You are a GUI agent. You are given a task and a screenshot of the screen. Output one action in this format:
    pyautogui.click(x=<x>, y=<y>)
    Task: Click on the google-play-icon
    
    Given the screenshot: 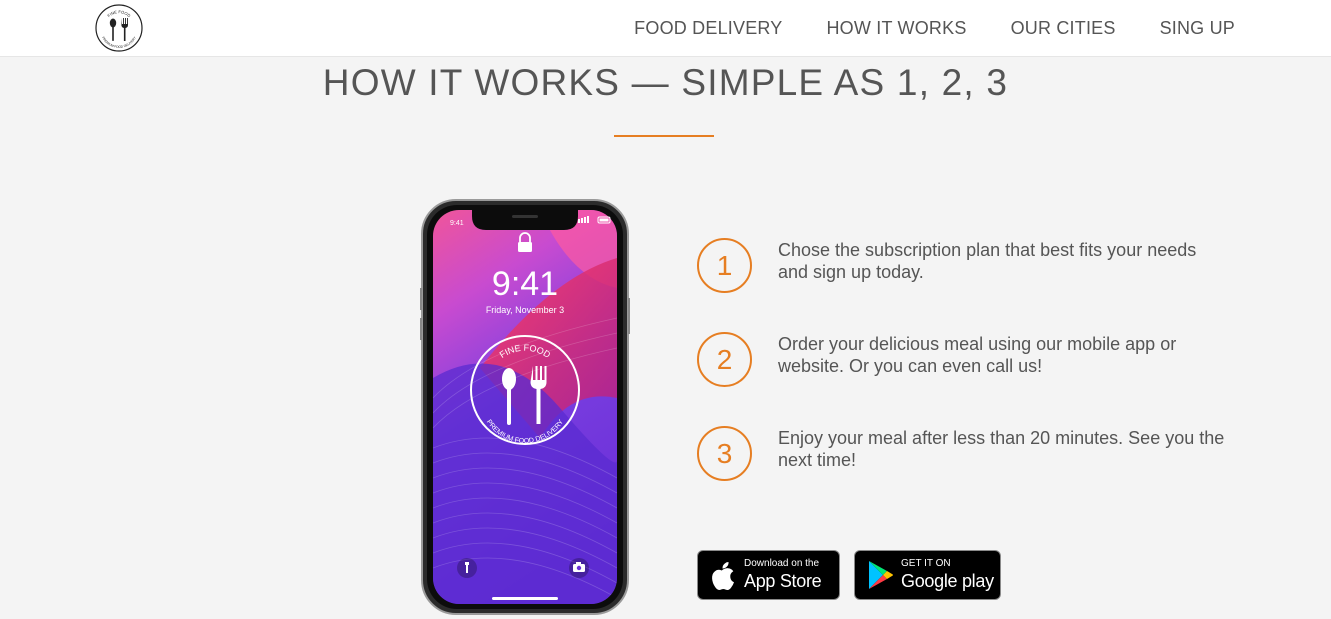 What is the action you would take?
    pyautogui.click(x=881, y=575)
    